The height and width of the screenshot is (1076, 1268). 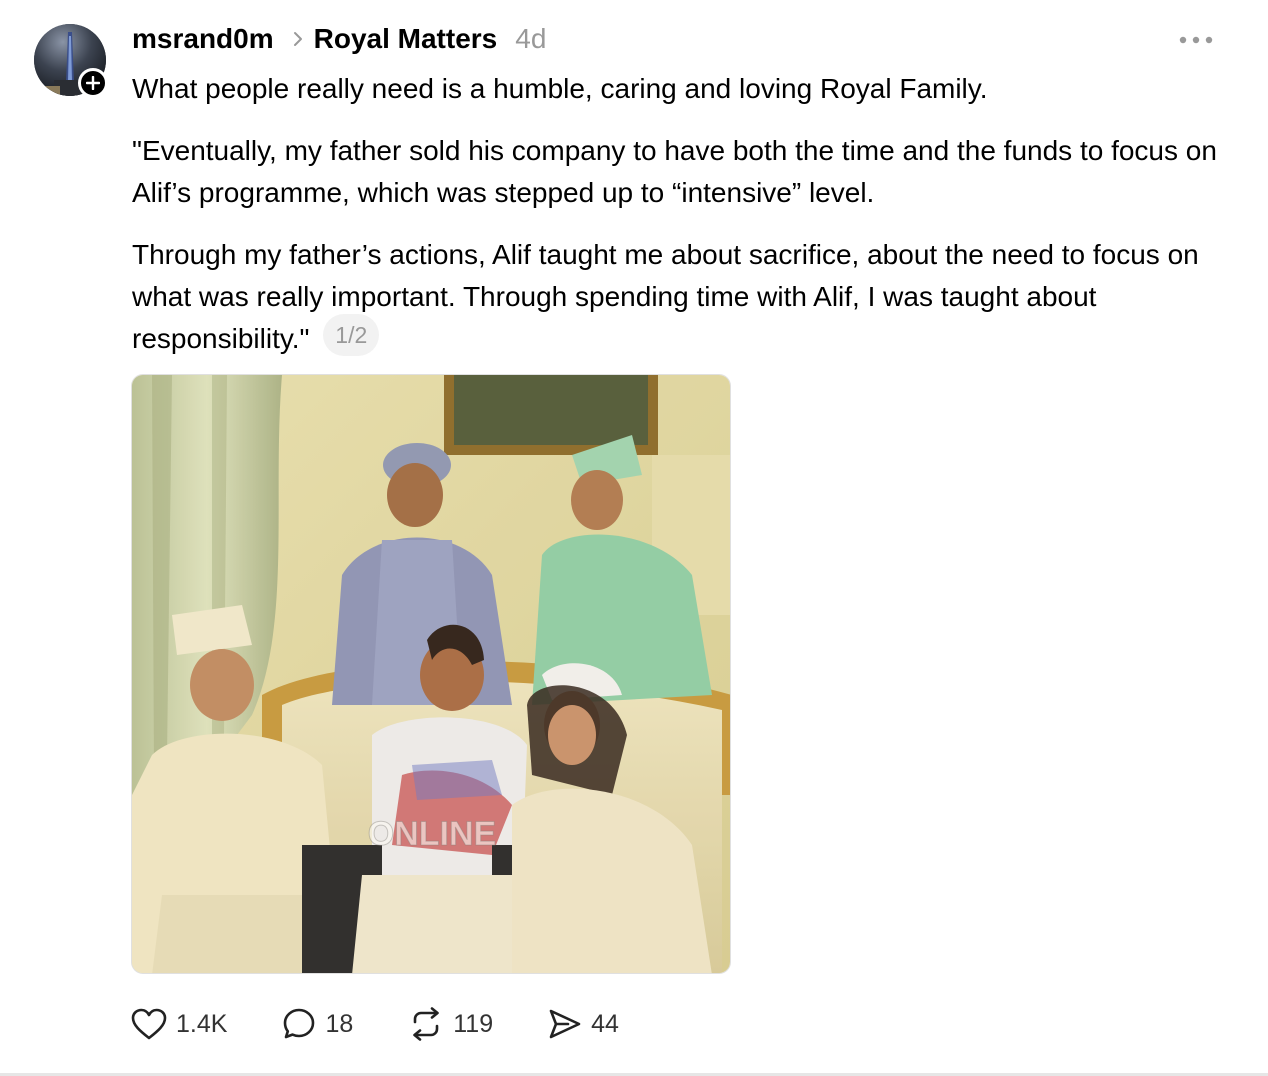 What do you see at coordinates (298, 39) in the screenshot?
I see `chevron-right-icon` at bounding box center [298, 39].